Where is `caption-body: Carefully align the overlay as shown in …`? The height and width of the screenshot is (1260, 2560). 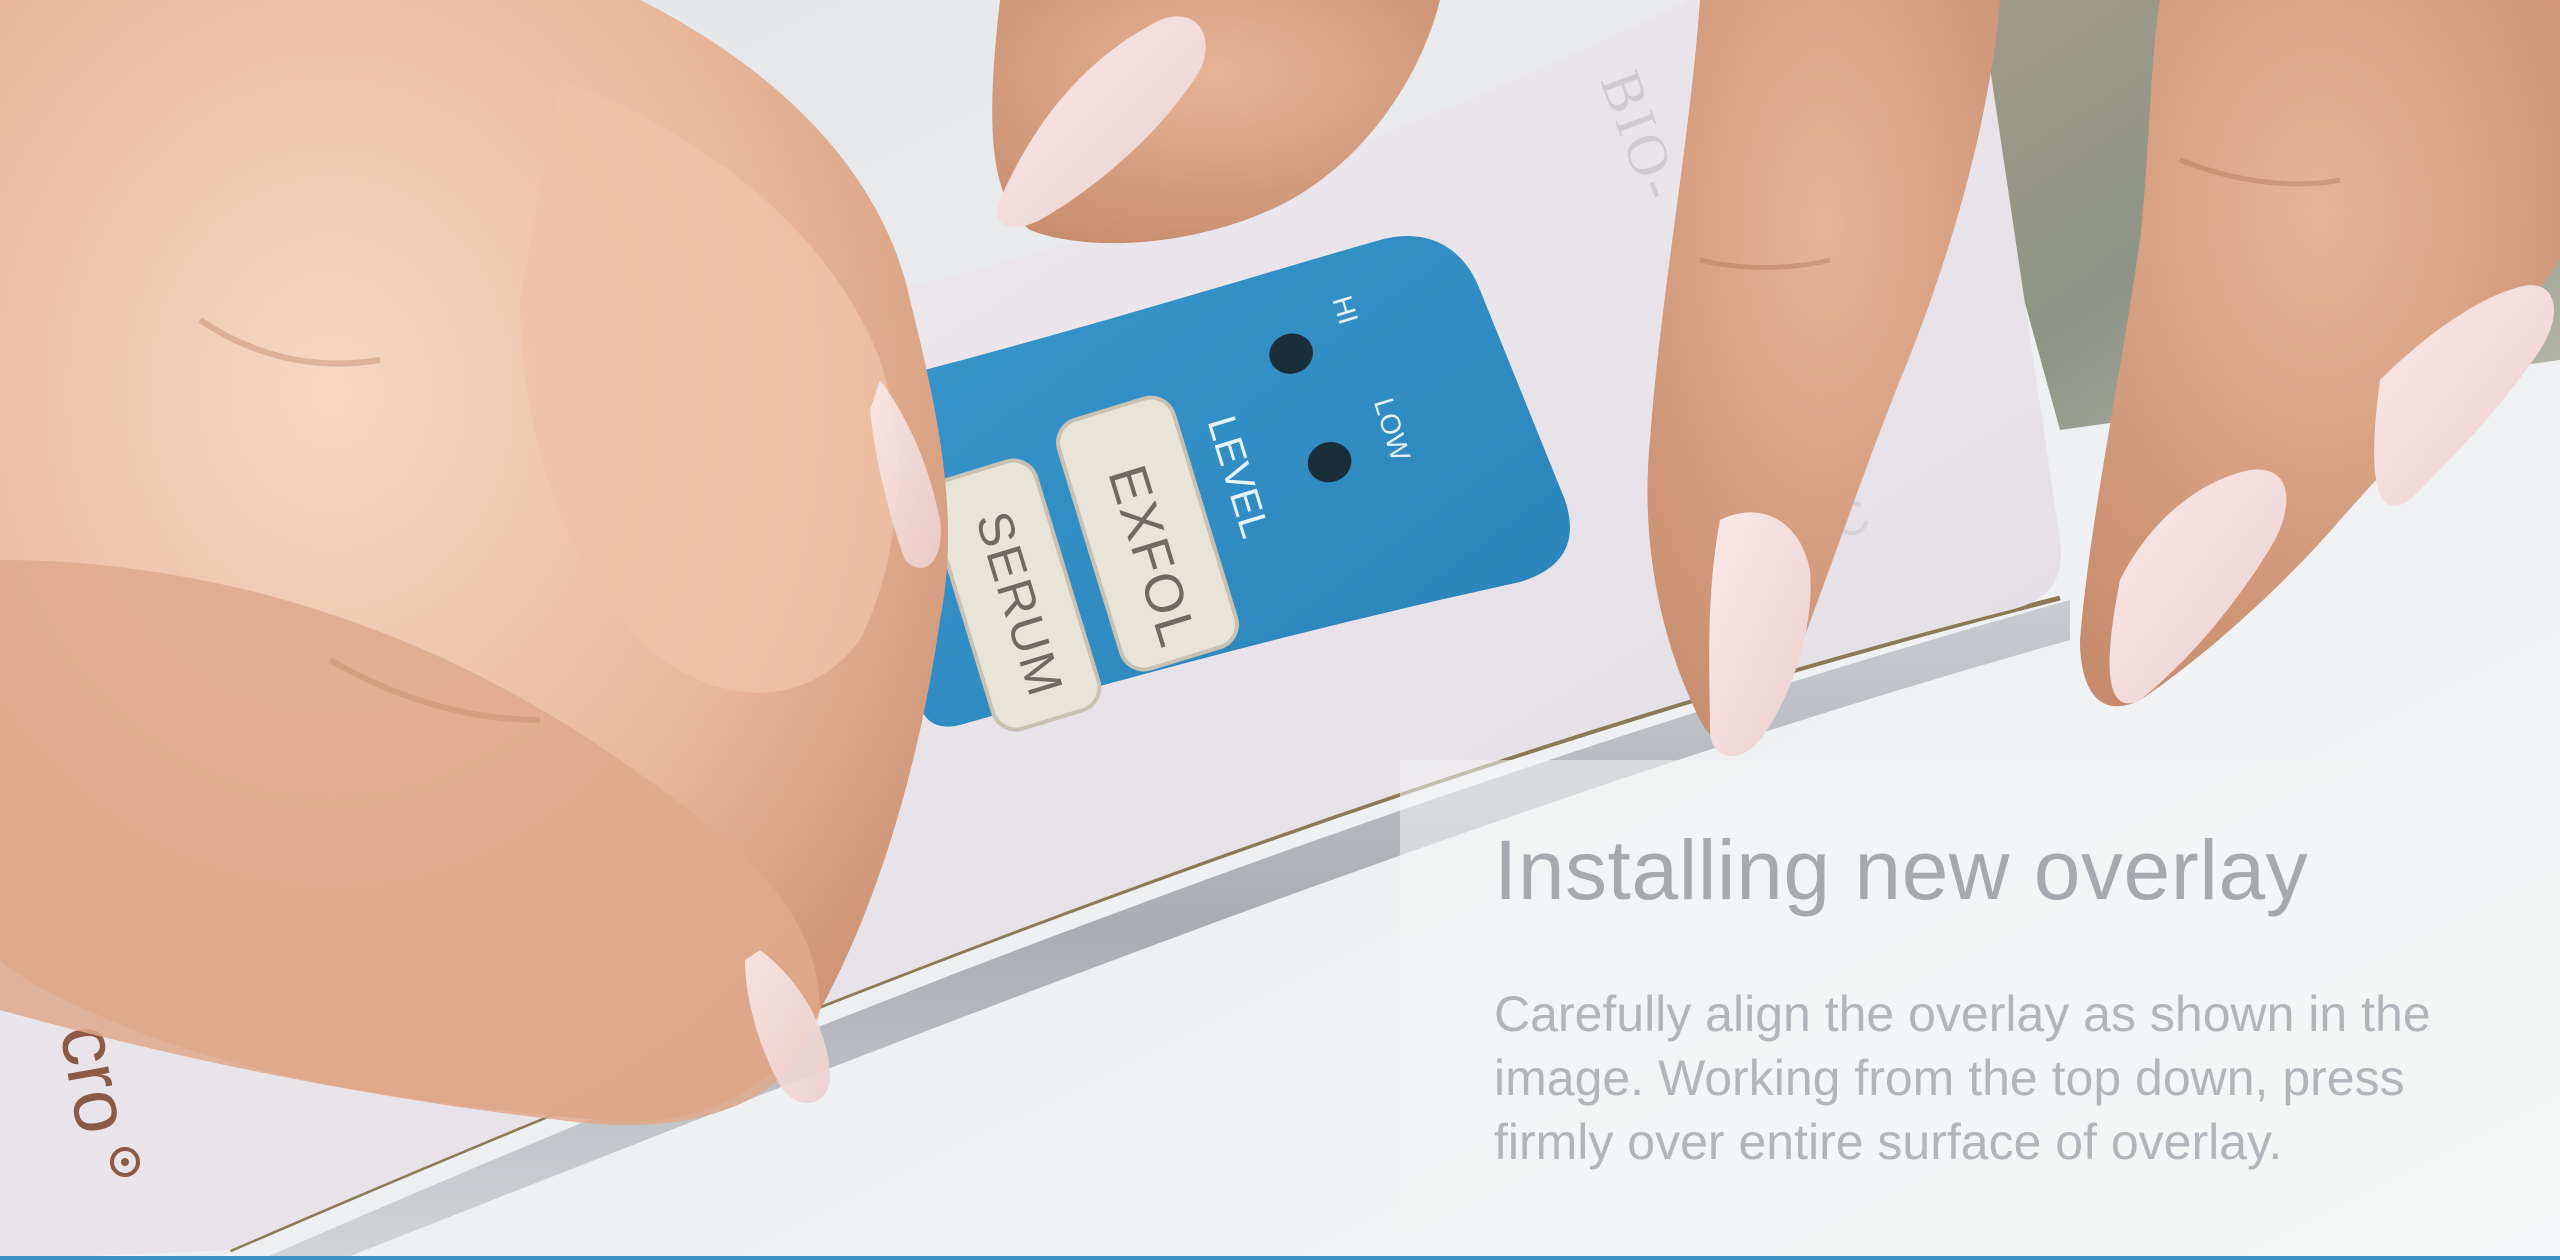
caption-body: Carefully align the overlay as shown in … is located at coordinates (1962, 1078).